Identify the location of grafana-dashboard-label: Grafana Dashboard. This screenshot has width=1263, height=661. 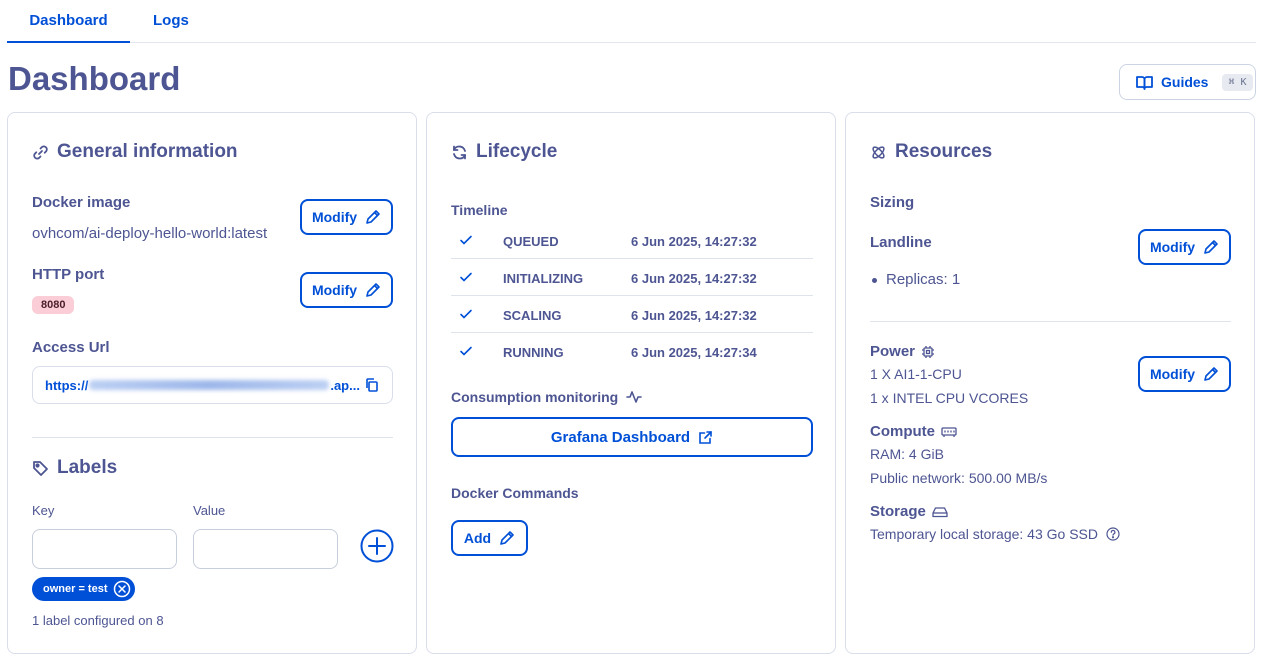
(620, 437).